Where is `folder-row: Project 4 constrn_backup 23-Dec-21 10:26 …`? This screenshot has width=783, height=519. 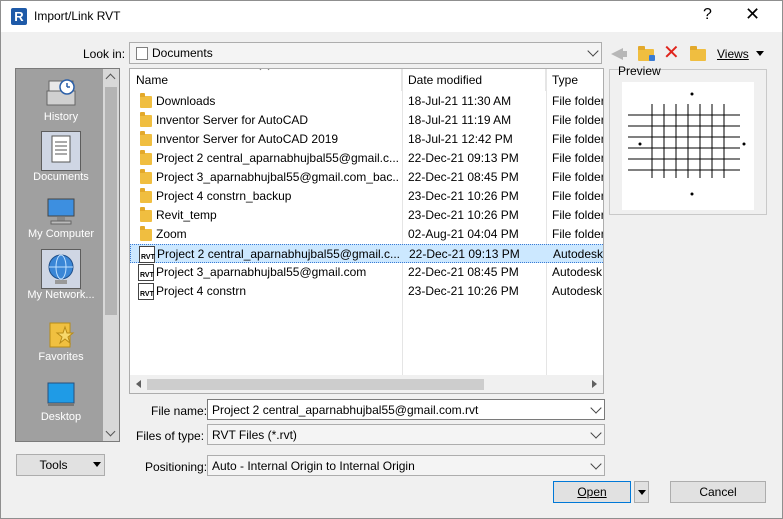
folder-row: Project 4 constrn_backup 23-Dec-21 10:26 … is located at coordinates (367, 196).